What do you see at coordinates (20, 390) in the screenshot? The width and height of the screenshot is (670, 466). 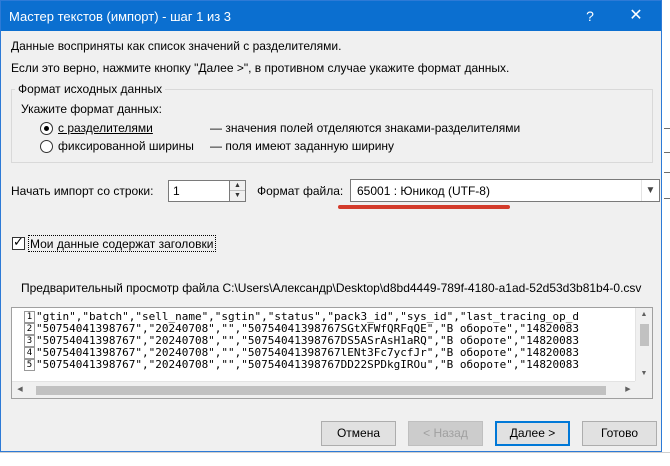 I see `scroll-left-icon: ◀` at bounding box center [20, 390].